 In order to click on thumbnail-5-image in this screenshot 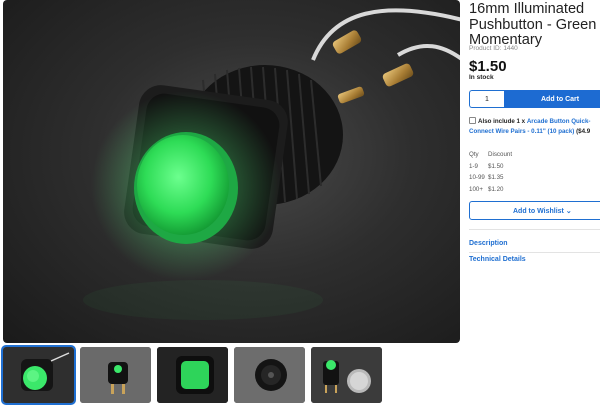, I will do `click(346, 375)`.